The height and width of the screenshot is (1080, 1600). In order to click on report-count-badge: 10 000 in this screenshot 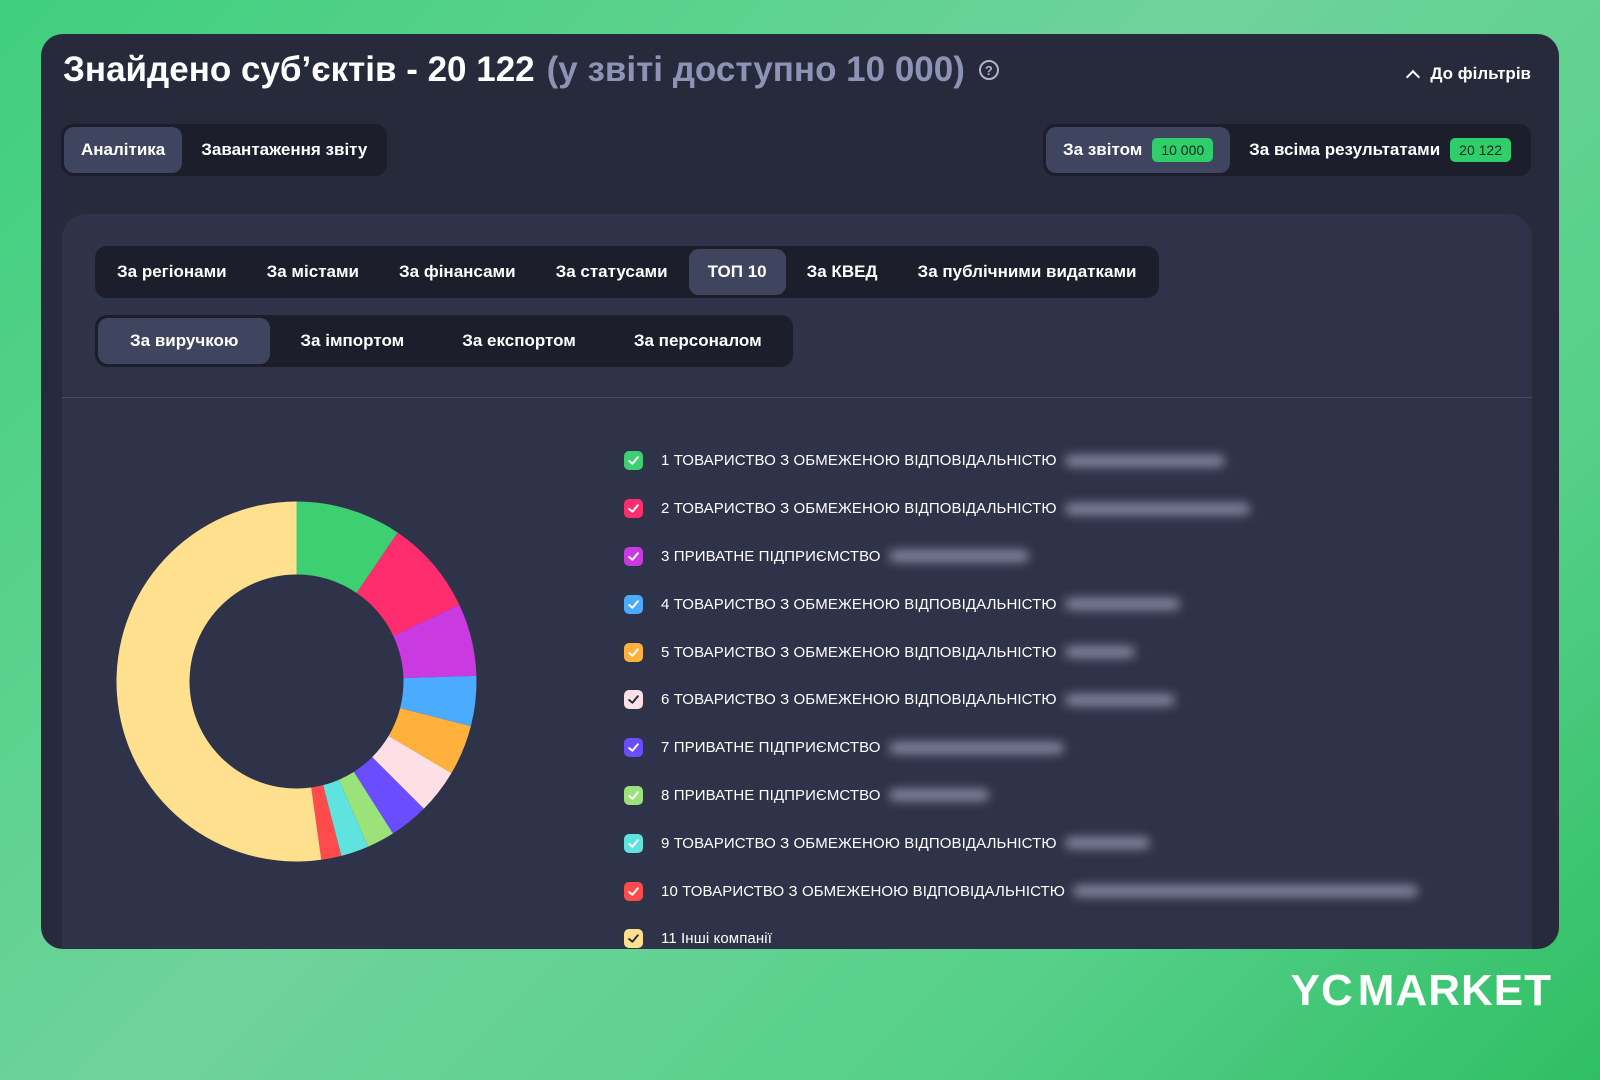, I will do `click(1183, 150)`.